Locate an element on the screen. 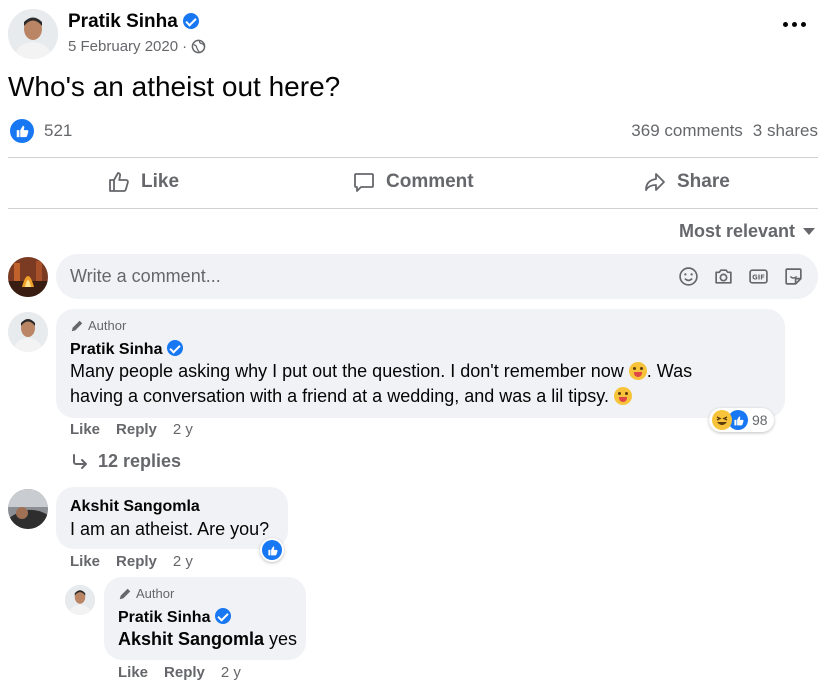  emoji-icon is located at coordinates (688, 276).